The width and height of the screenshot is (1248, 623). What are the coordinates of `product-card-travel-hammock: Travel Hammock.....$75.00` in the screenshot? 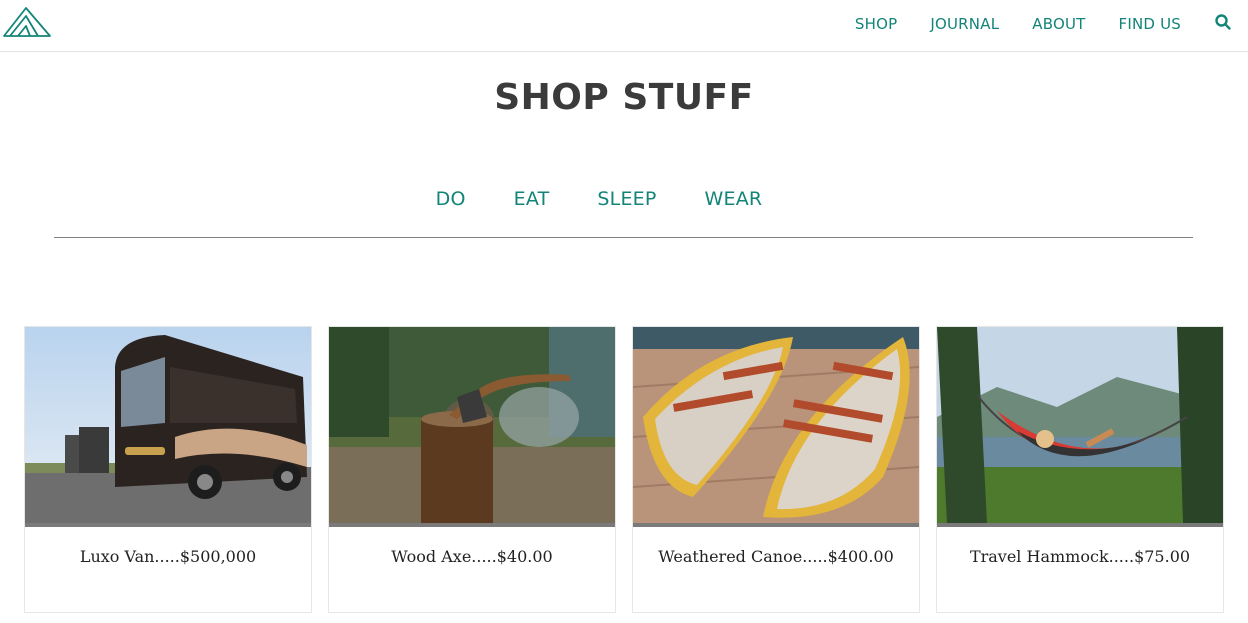 It's located at (1080, 469).